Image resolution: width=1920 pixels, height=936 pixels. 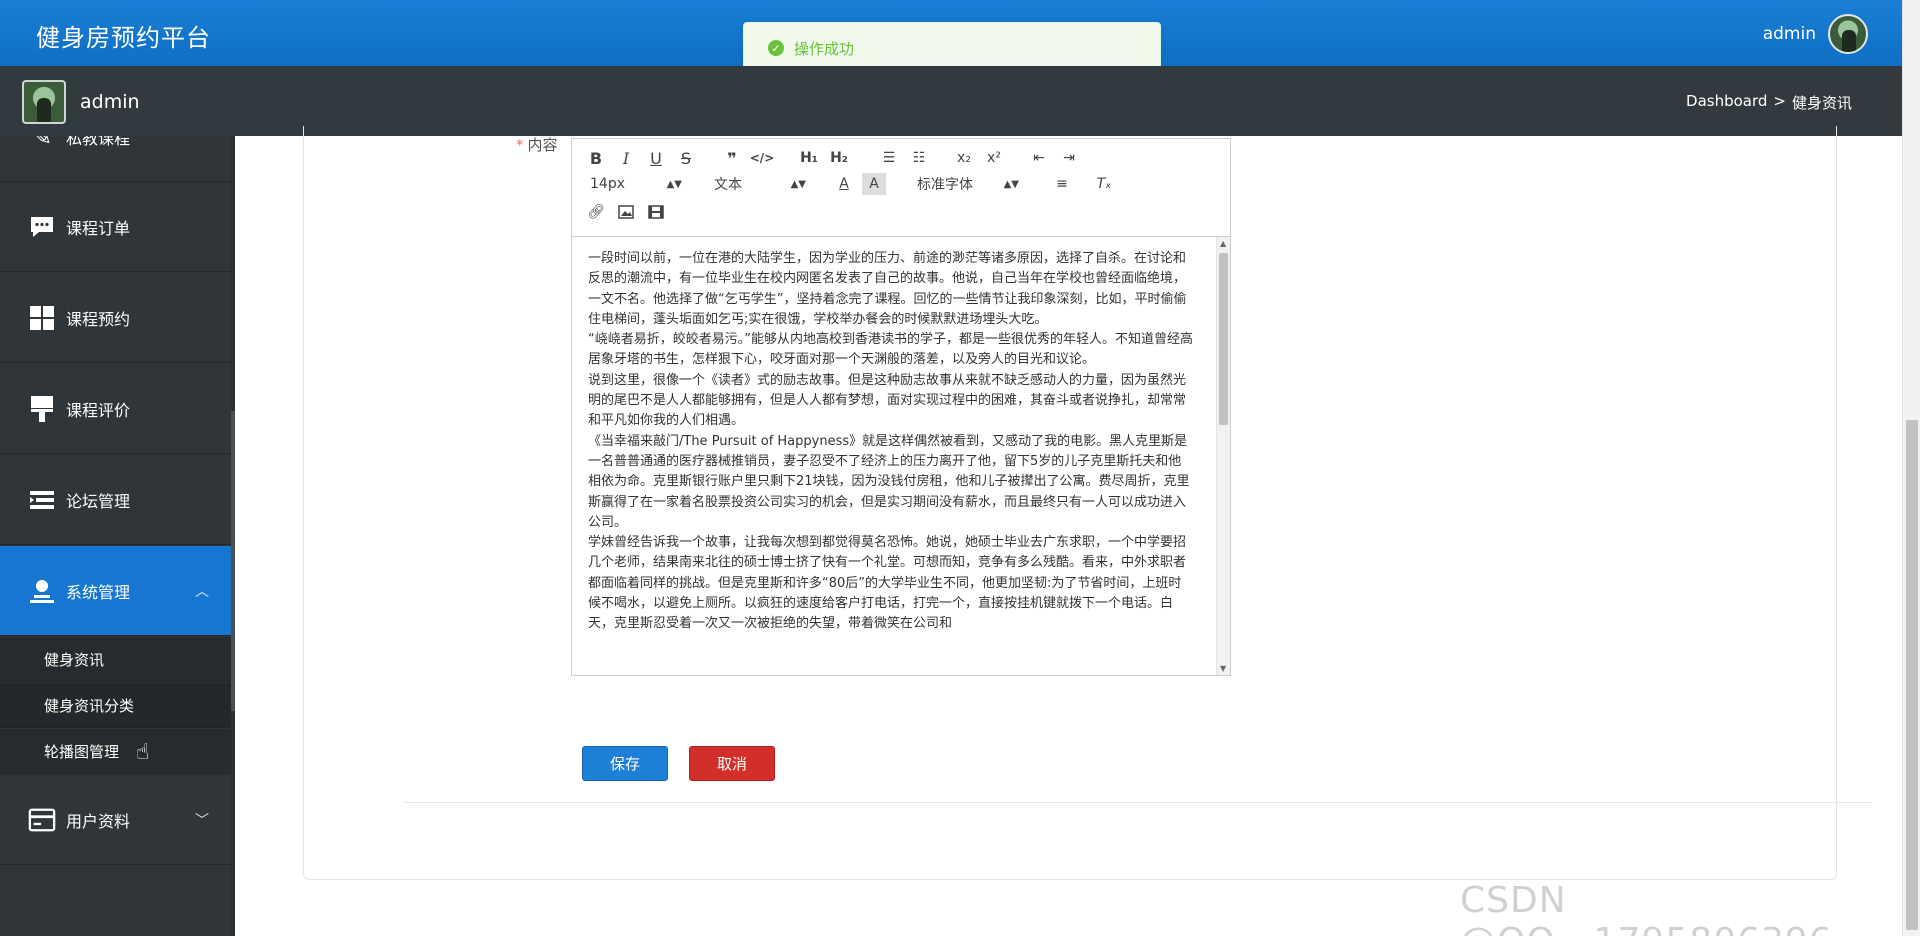 What do you see at coordinates (98, 319) in the screenshot?
I see `sidebar-item-label: 课程预约` at bounding box center [98, 319].